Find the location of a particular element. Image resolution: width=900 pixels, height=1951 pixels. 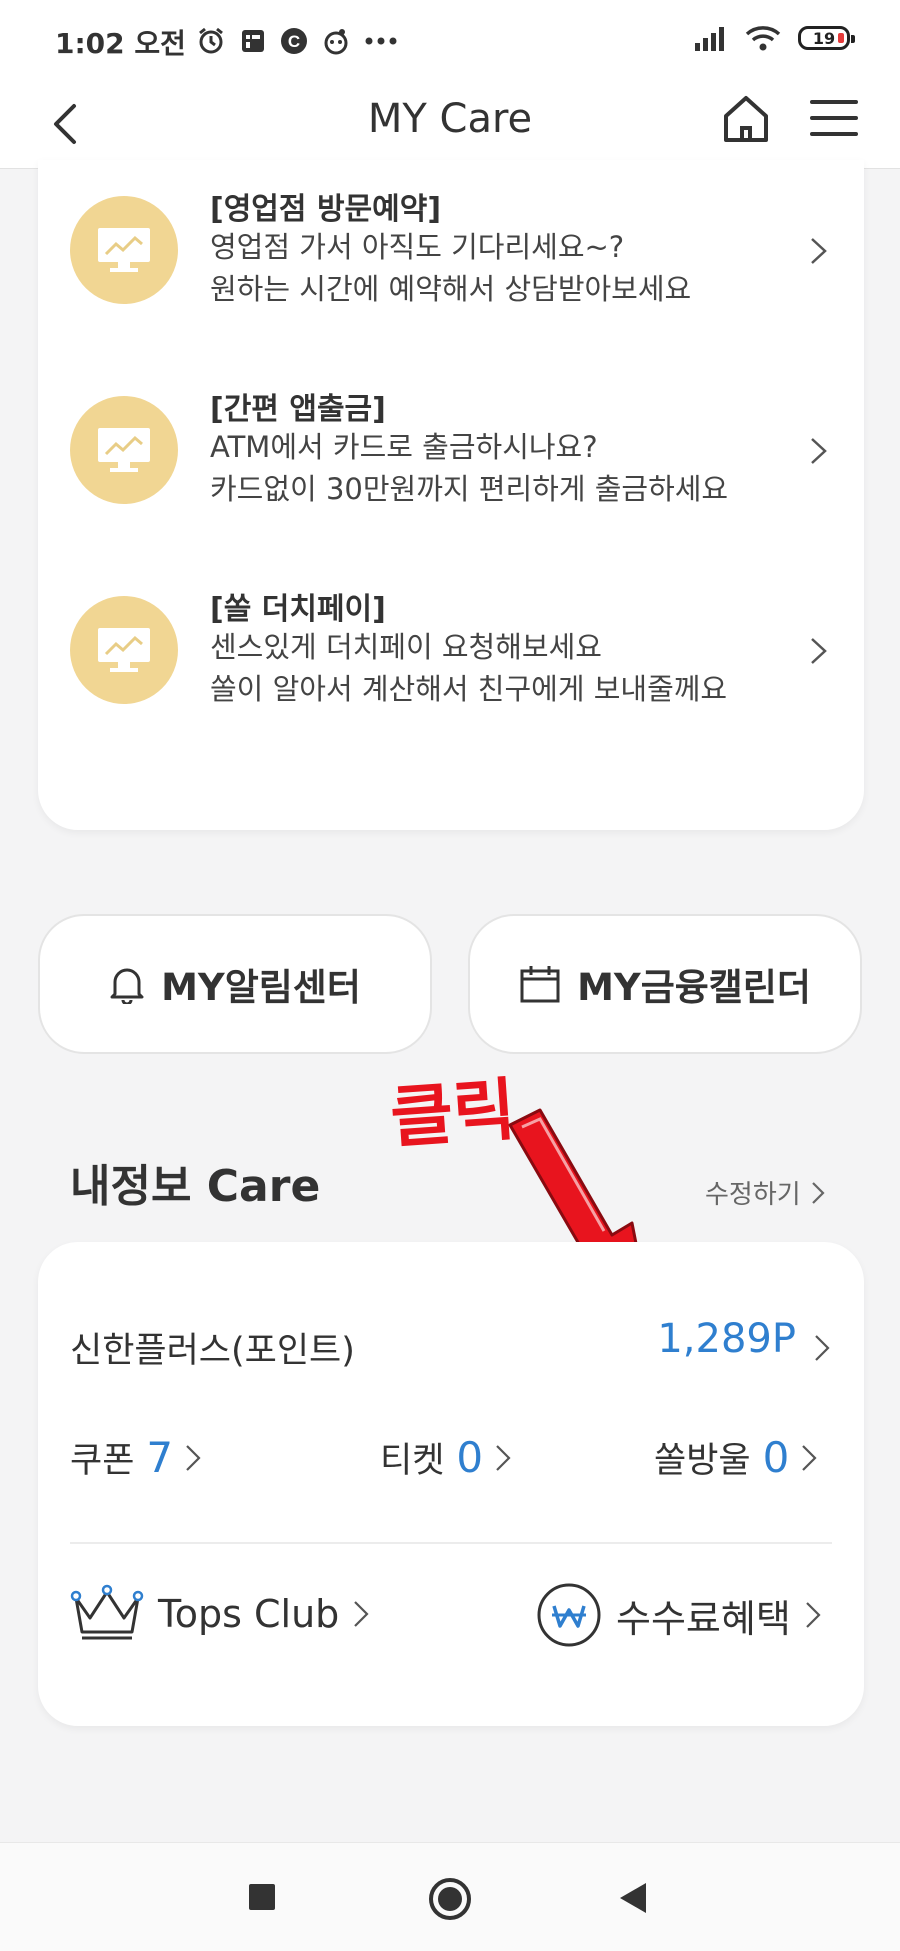

sol-drop-link: 쏠방울 0 is located at coordinates (735, 1457).